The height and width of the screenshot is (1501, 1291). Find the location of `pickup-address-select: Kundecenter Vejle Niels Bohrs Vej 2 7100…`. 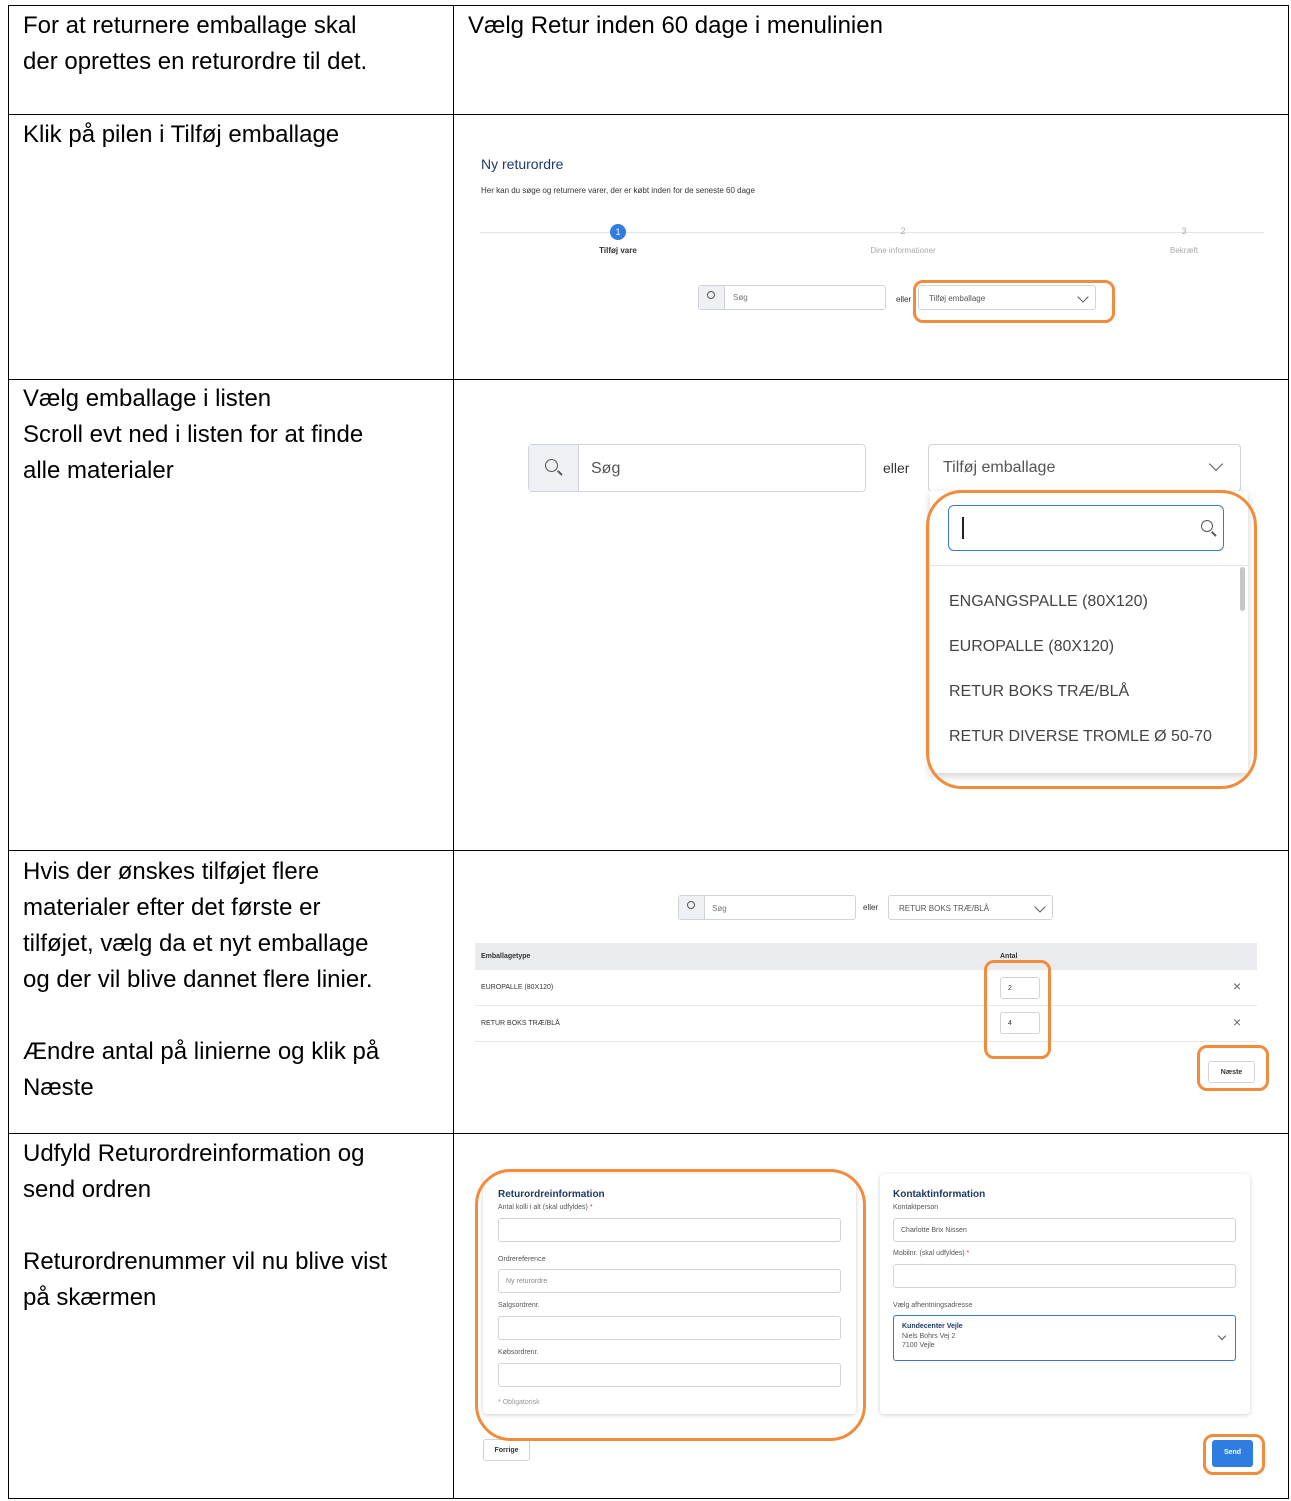

pickup-address-select: Kundecenter Vejle Niels Bohrs Vej 2 7100… is located at coordinates (1064, 1338).